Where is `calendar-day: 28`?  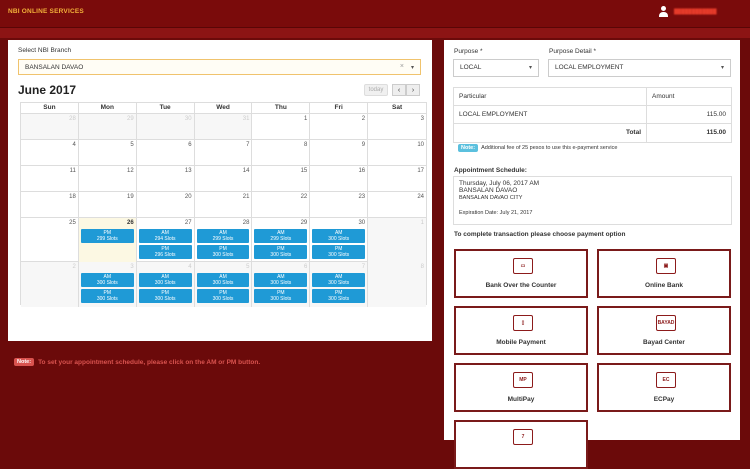
calendar-day: 28 is located at coordinates (50, 126).